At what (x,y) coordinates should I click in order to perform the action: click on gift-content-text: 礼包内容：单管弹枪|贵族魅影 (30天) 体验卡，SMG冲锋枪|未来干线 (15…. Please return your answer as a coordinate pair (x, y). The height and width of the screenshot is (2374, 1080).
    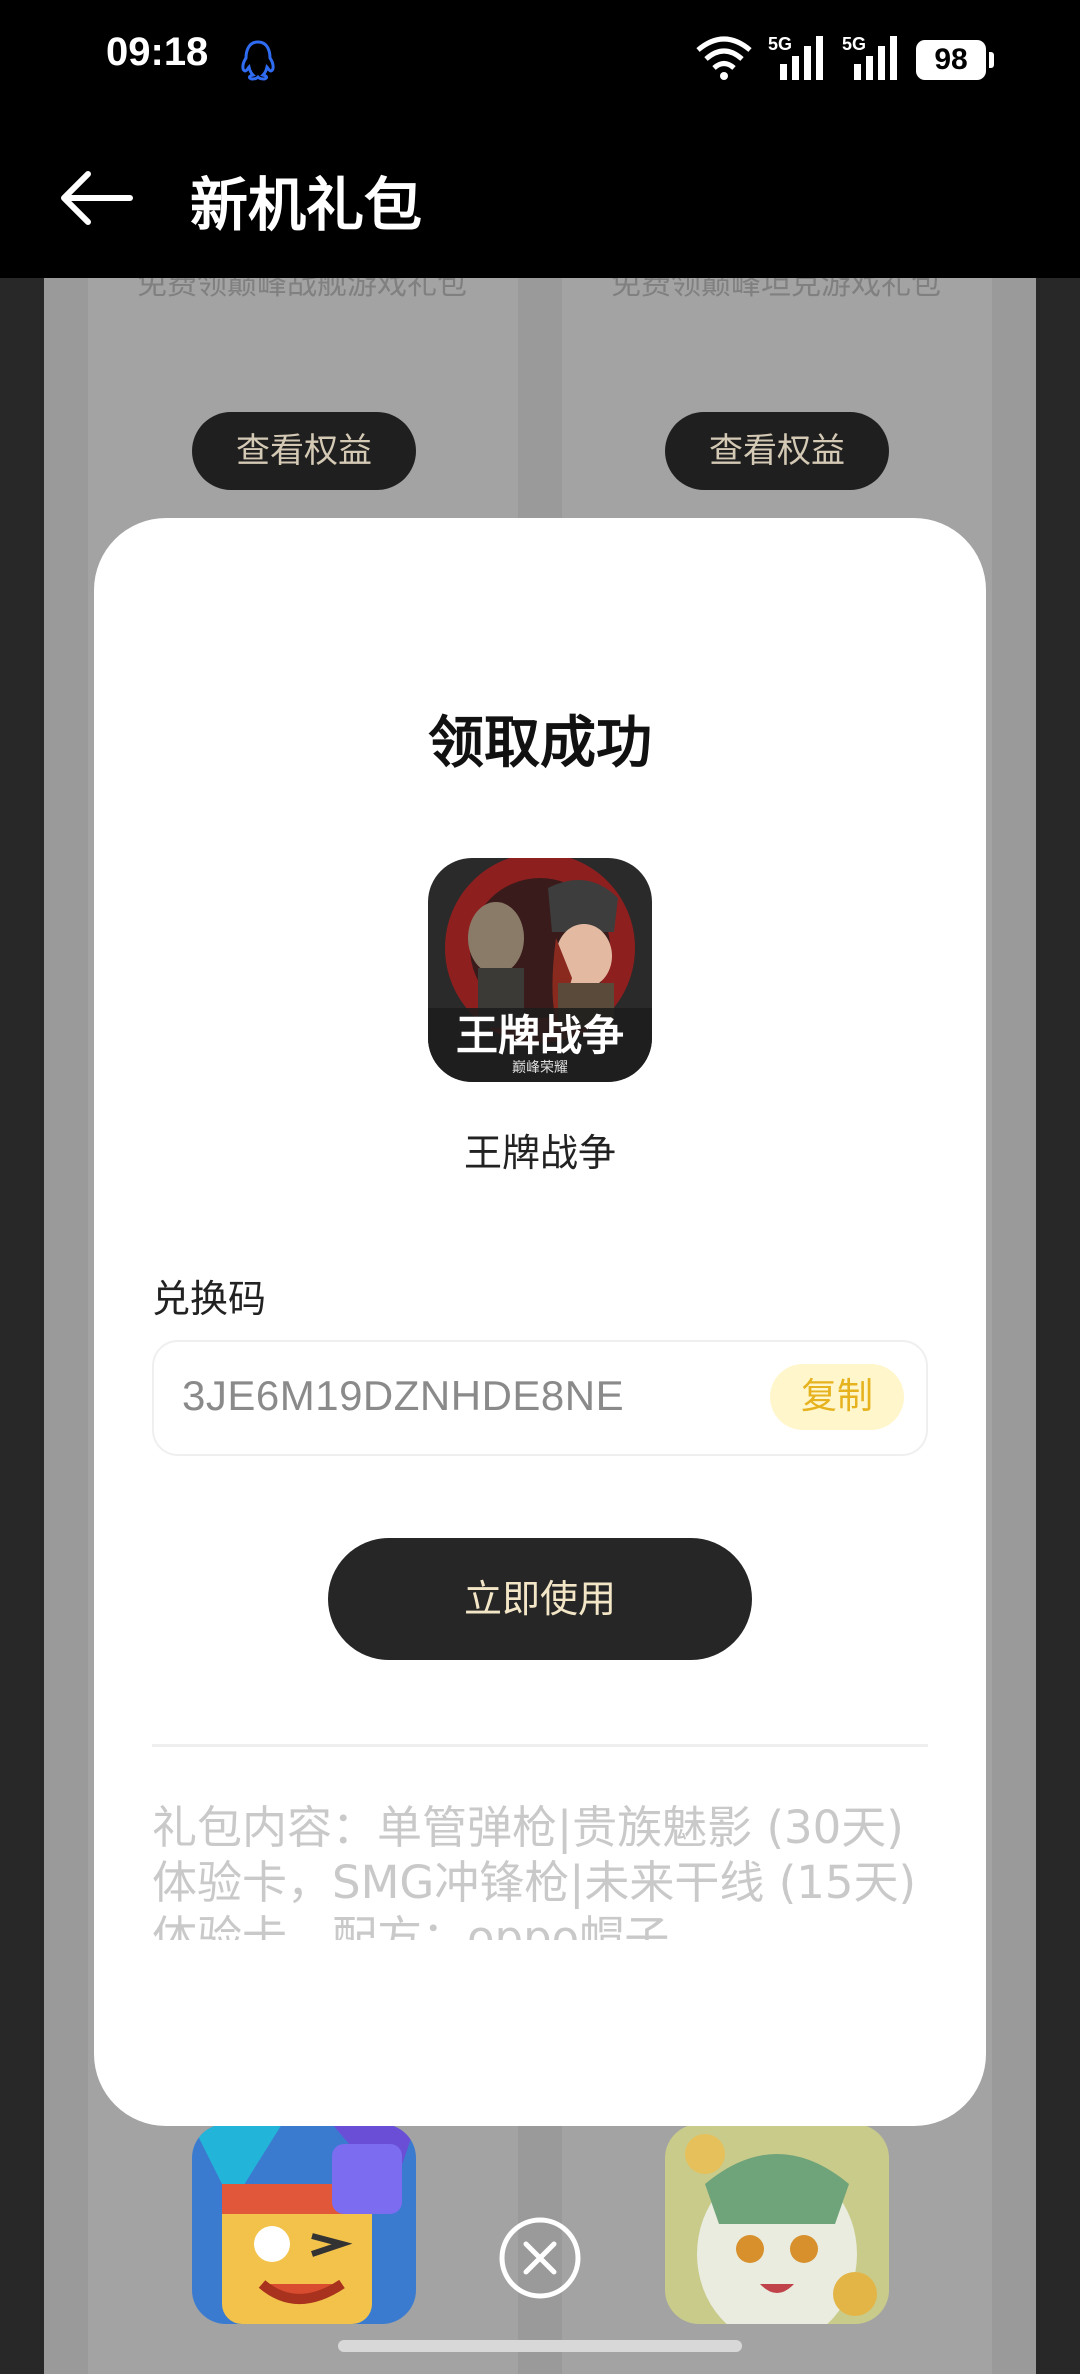
    Looking at the image, I should click on (534, 1870).